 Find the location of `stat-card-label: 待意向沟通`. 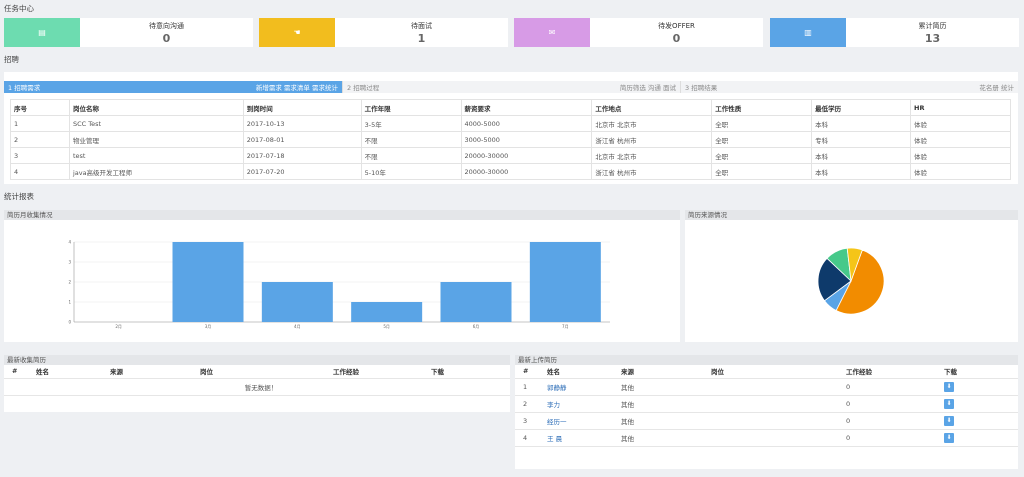

stat-card-label: 待意向沟通 is located at coordinates (166, 25).